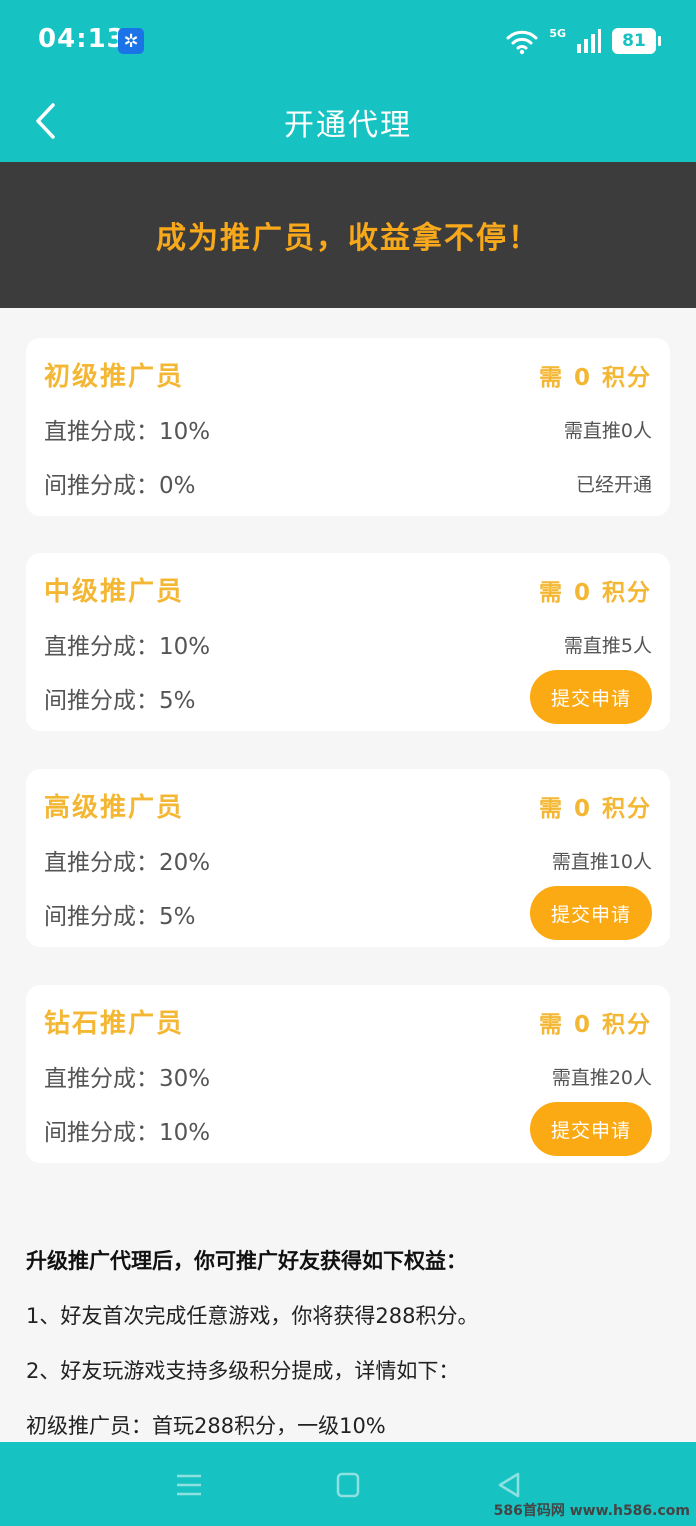  I want to click on page-title: 开通代理, so click(348, 125).